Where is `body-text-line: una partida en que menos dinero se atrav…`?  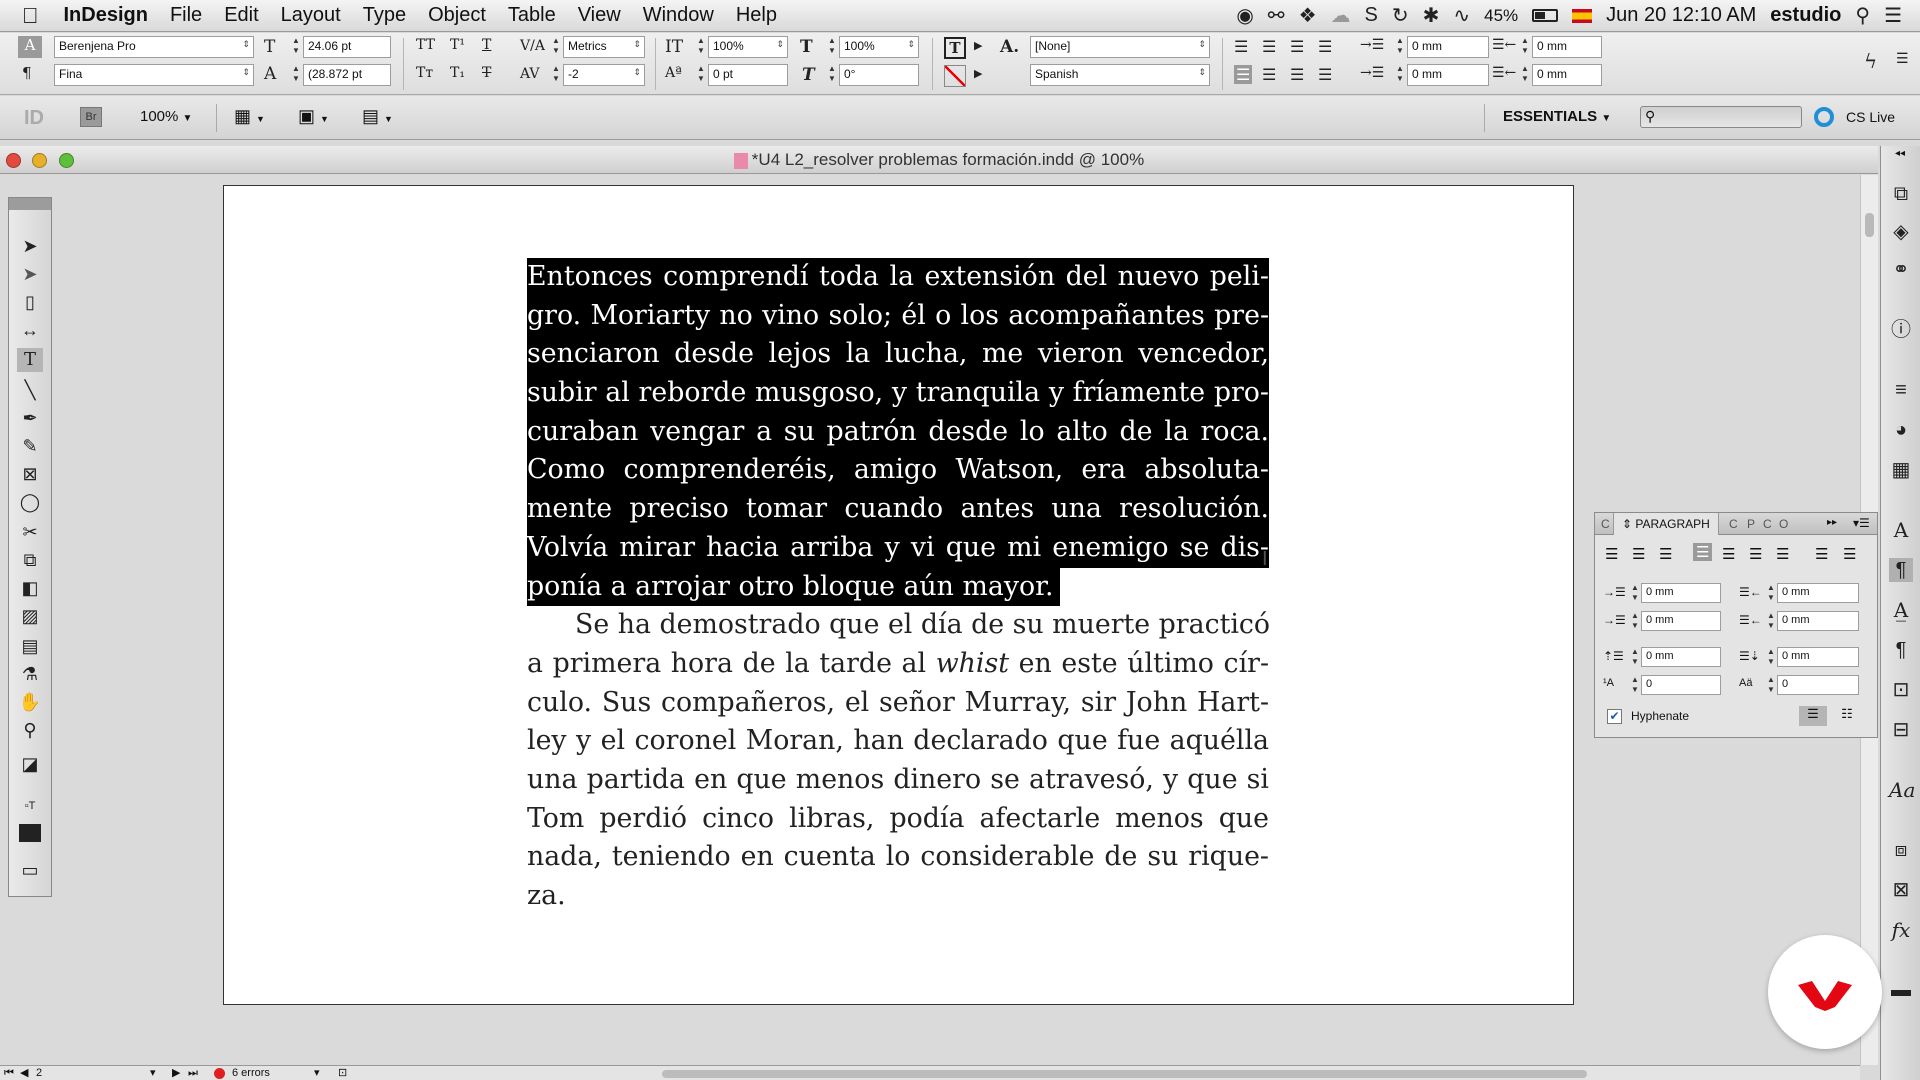 body-text-line: una partida en que menos dinero se atrav… is located at coordinates (898, 780).